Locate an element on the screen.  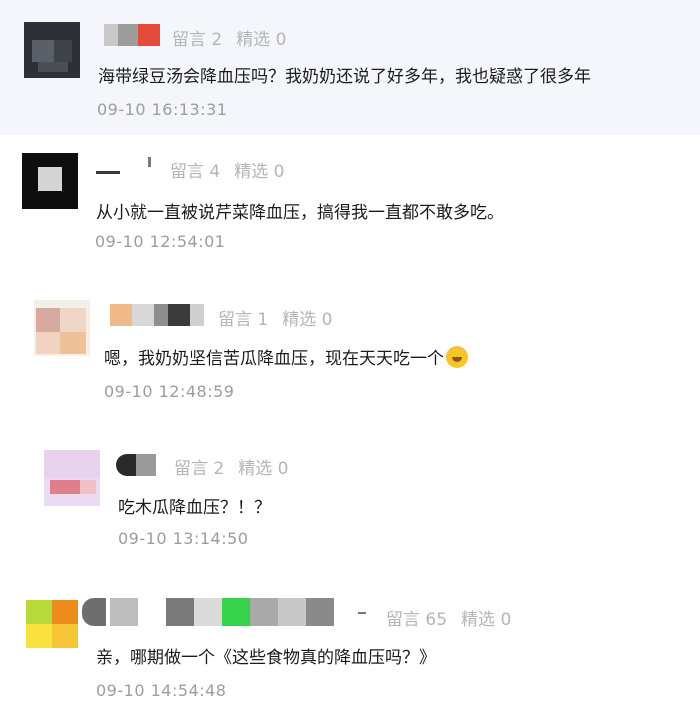
comment-meta: 留言 4 精选 0 is located at coordinates (227, 169).